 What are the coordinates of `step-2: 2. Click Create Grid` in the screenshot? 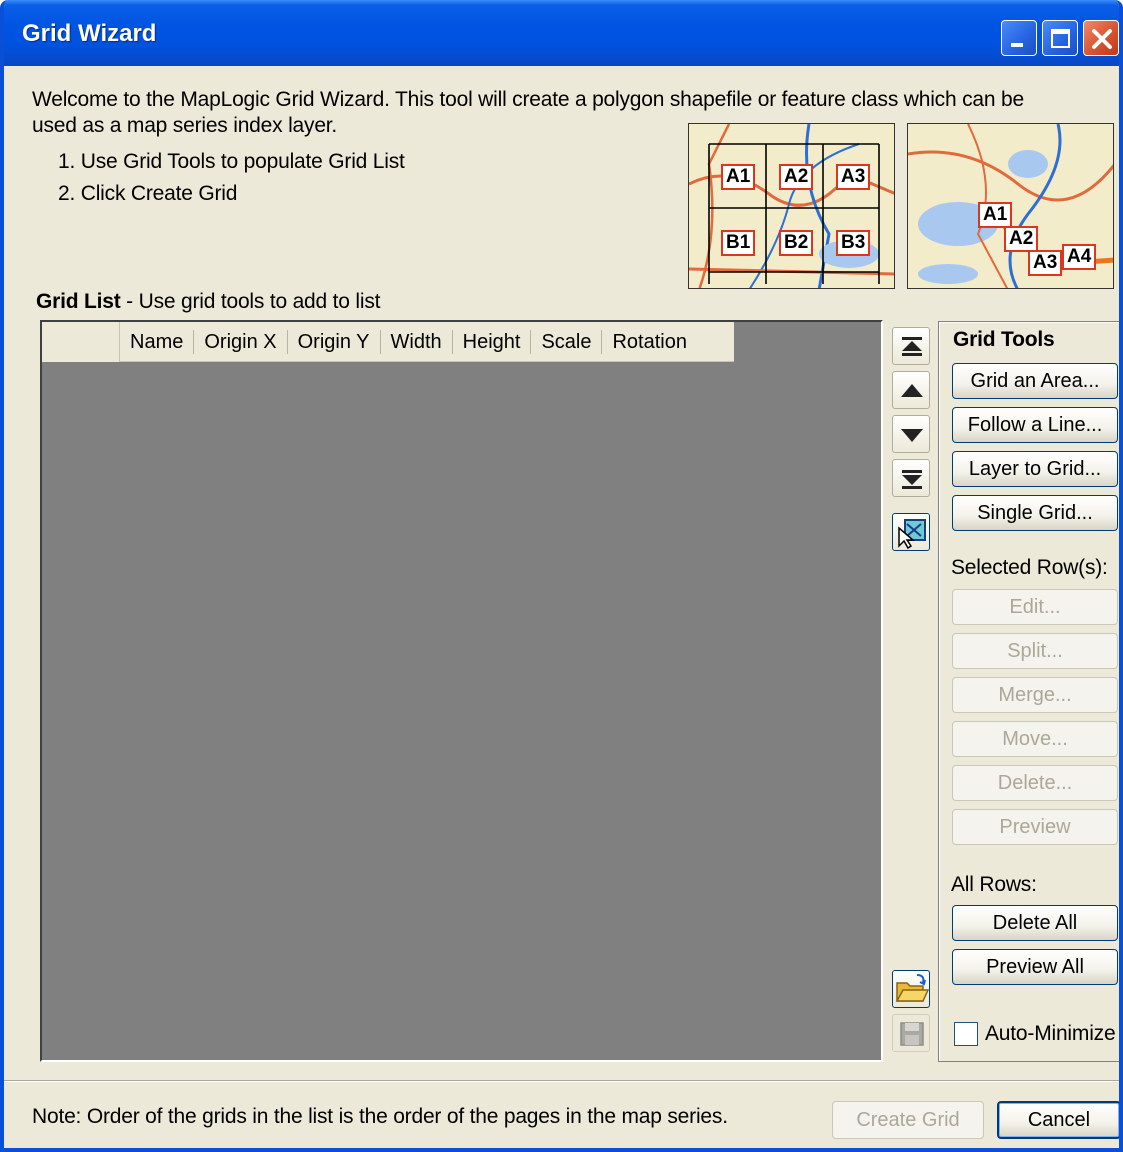 It's located at (148, 193).